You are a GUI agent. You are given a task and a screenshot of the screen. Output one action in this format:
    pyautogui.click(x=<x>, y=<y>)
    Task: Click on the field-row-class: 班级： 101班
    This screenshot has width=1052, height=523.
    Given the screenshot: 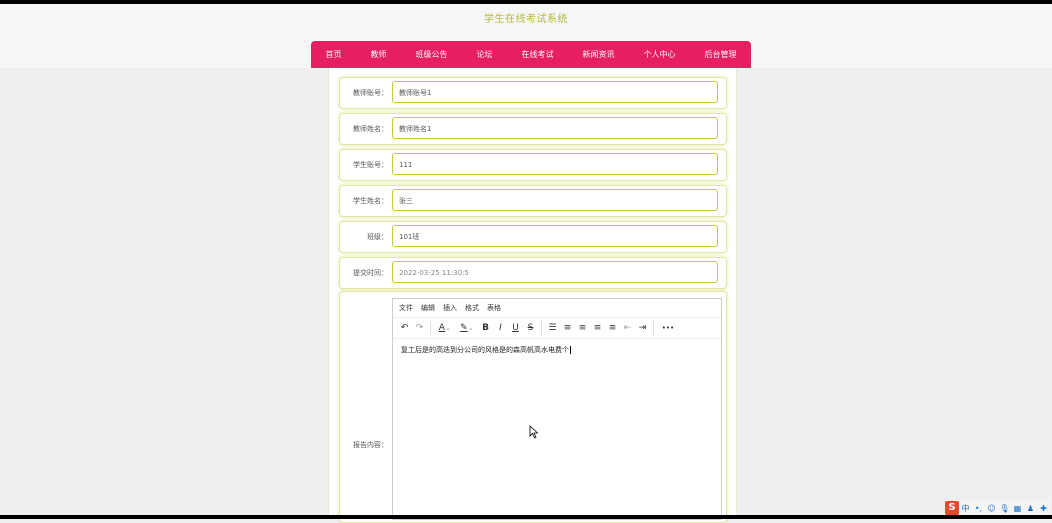 What is the action you would take?
    pyautogui.click(x=533, y=237)
    